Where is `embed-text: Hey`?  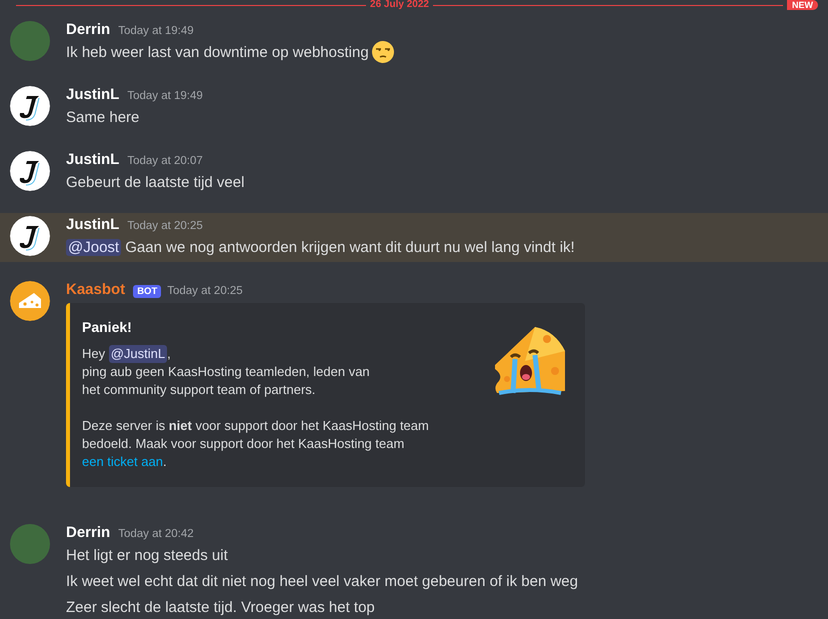
embed-text: Hey is located at coordinates (94, 354).